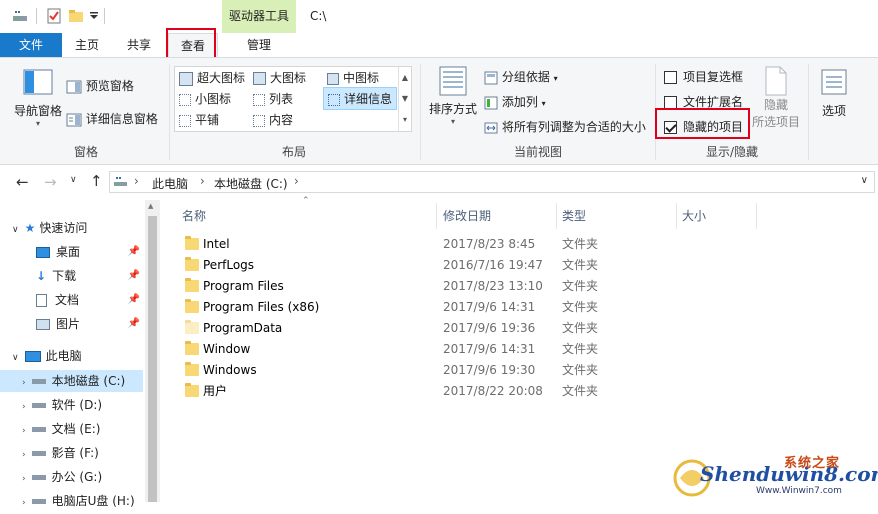 The image size is (878, 514). Describe the element at coordinates (453, 96) in the screenshot. I see `sort-by-button: 排序方式 ▾` at that location.